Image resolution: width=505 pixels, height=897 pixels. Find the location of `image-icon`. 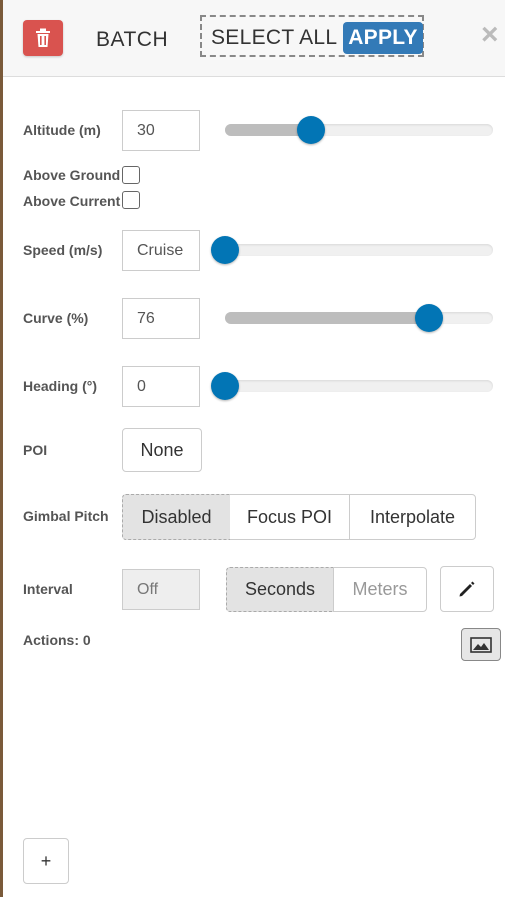

image-icon is located at coordinates (481, 644).